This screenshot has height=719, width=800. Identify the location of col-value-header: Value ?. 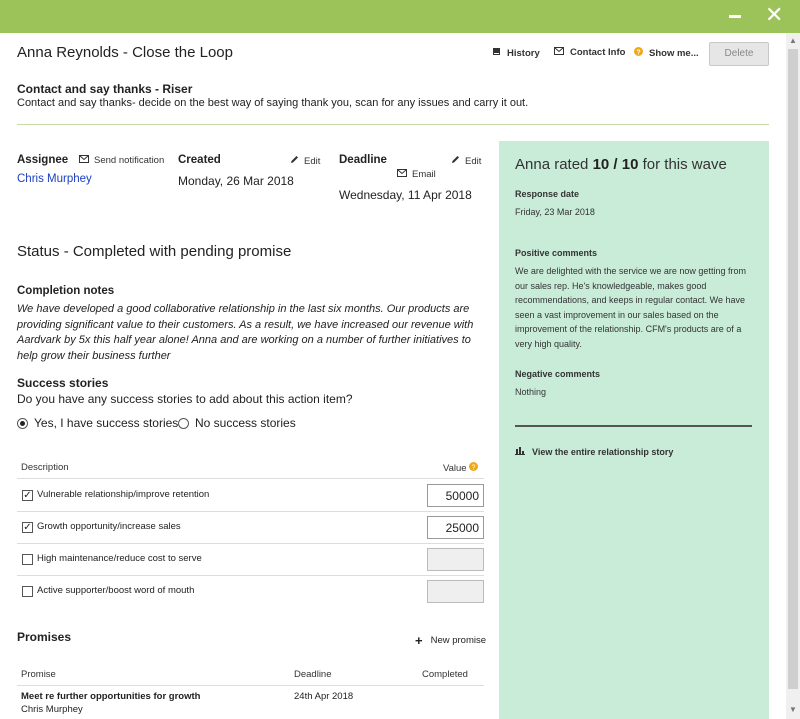
(460, 468).